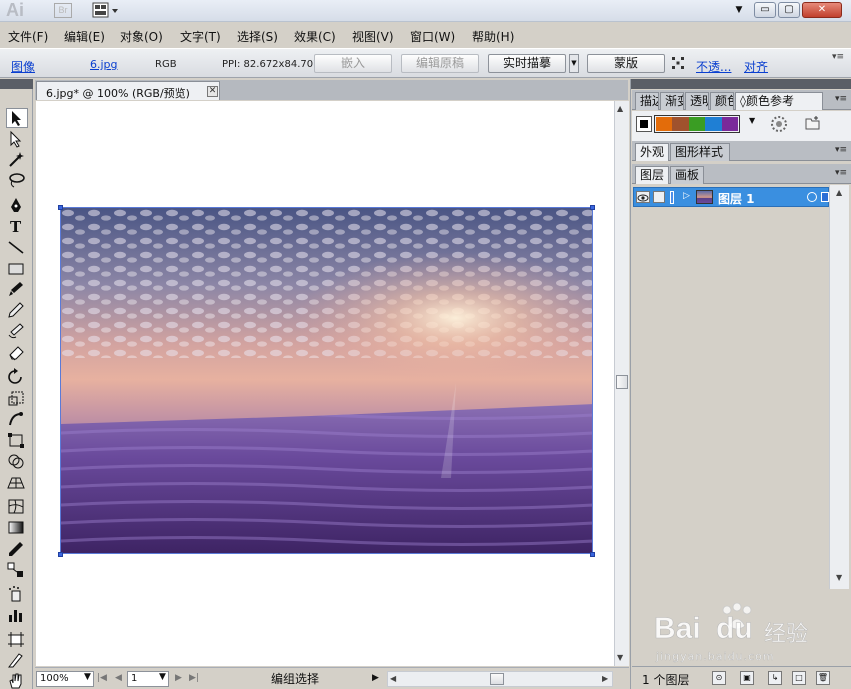 The width and height of the screenshot is (851, 689). Describe the element at coordinates (752, 120) in the screenshot. I see `harmony-dropdown-icon: ▼` at that location.